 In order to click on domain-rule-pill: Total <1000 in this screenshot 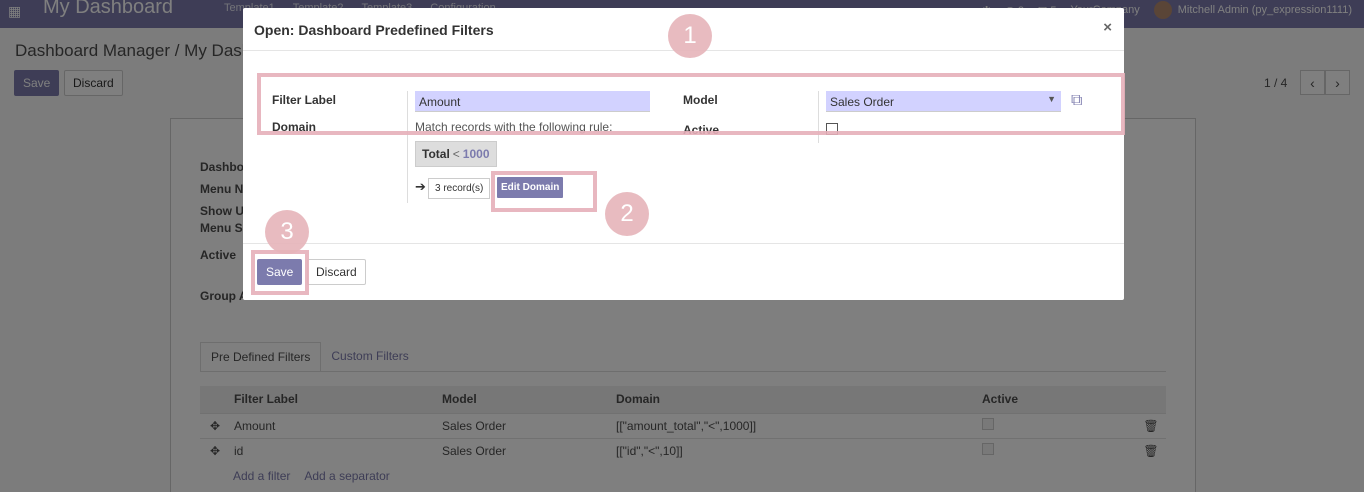, I will do `click(456, 154)`.